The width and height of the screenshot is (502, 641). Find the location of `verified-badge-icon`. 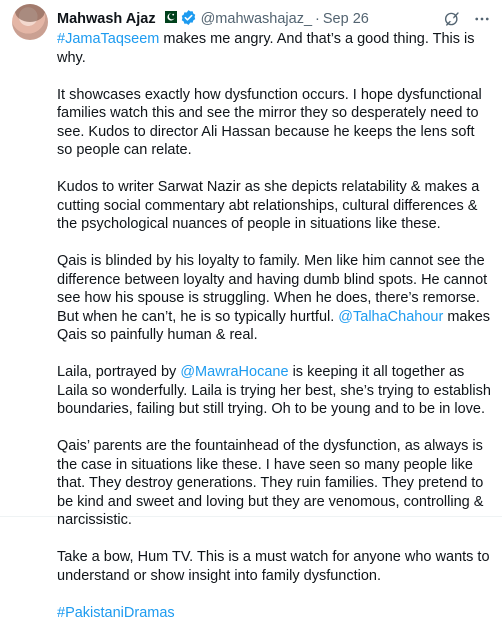

verified-badge-icon is located at coordinates (188, 19).